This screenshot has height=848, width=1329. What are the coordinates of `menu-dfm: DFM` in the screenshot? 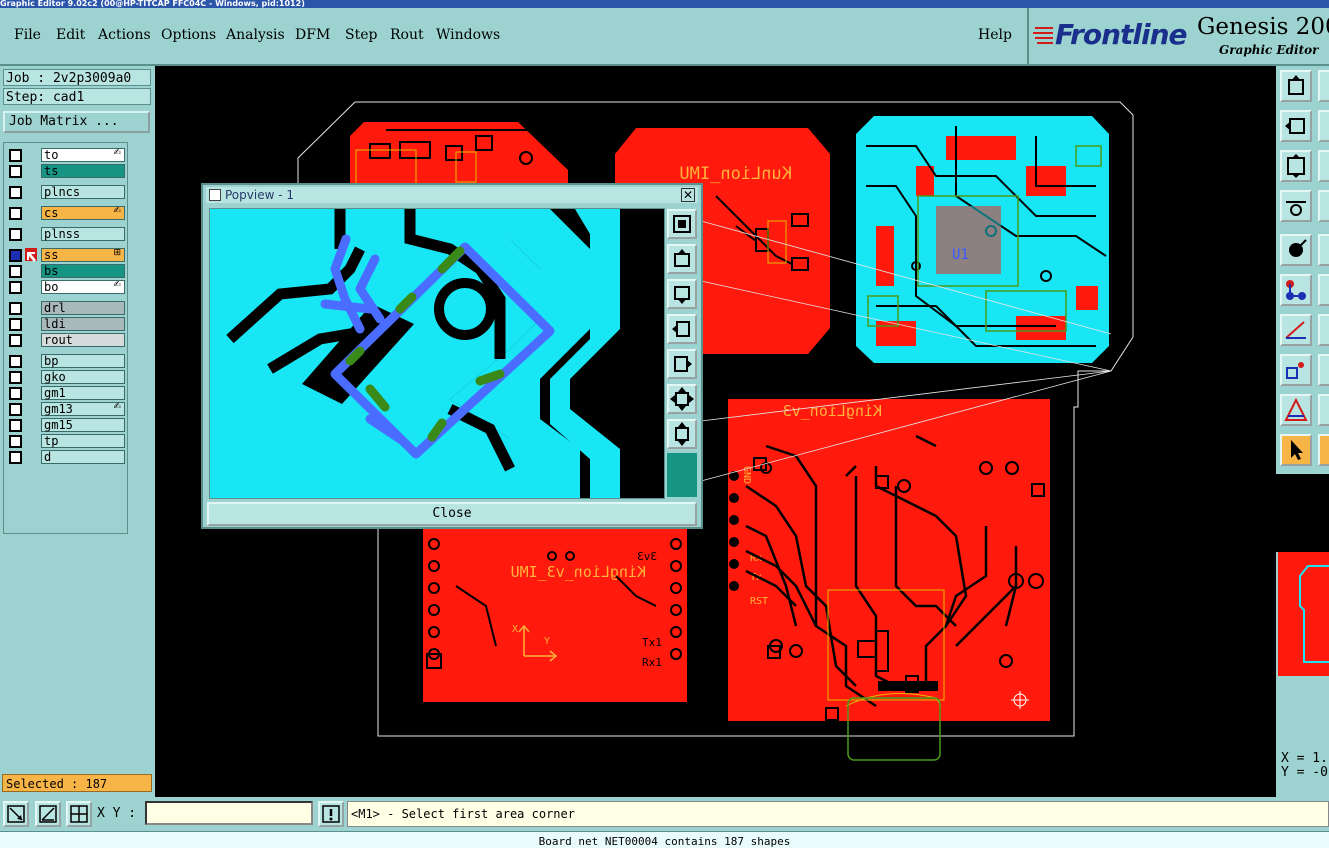 It's located at (312, 35).